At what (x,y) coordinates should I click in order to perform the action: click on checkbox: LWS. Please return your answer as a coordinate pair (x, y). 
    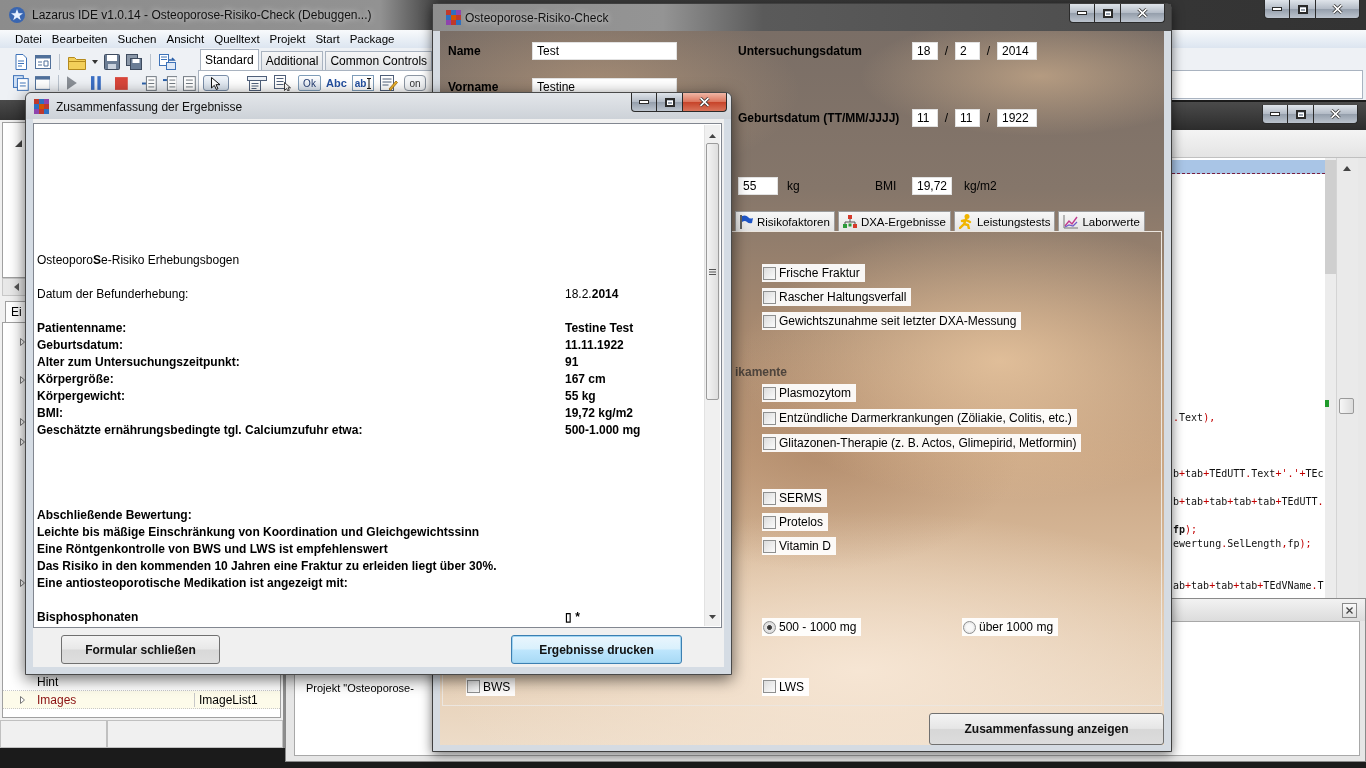
    Looking at the image, I should click on (786, 686).